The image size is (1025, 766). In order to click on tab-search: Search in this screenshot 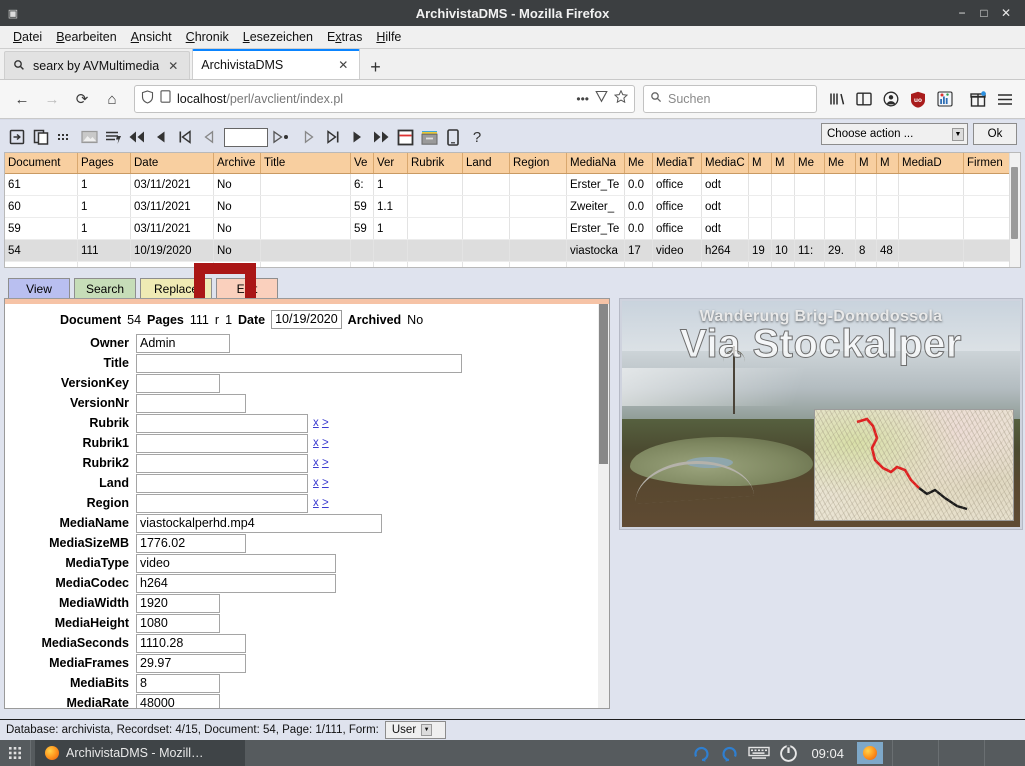, I will do `click(105, 288)`.